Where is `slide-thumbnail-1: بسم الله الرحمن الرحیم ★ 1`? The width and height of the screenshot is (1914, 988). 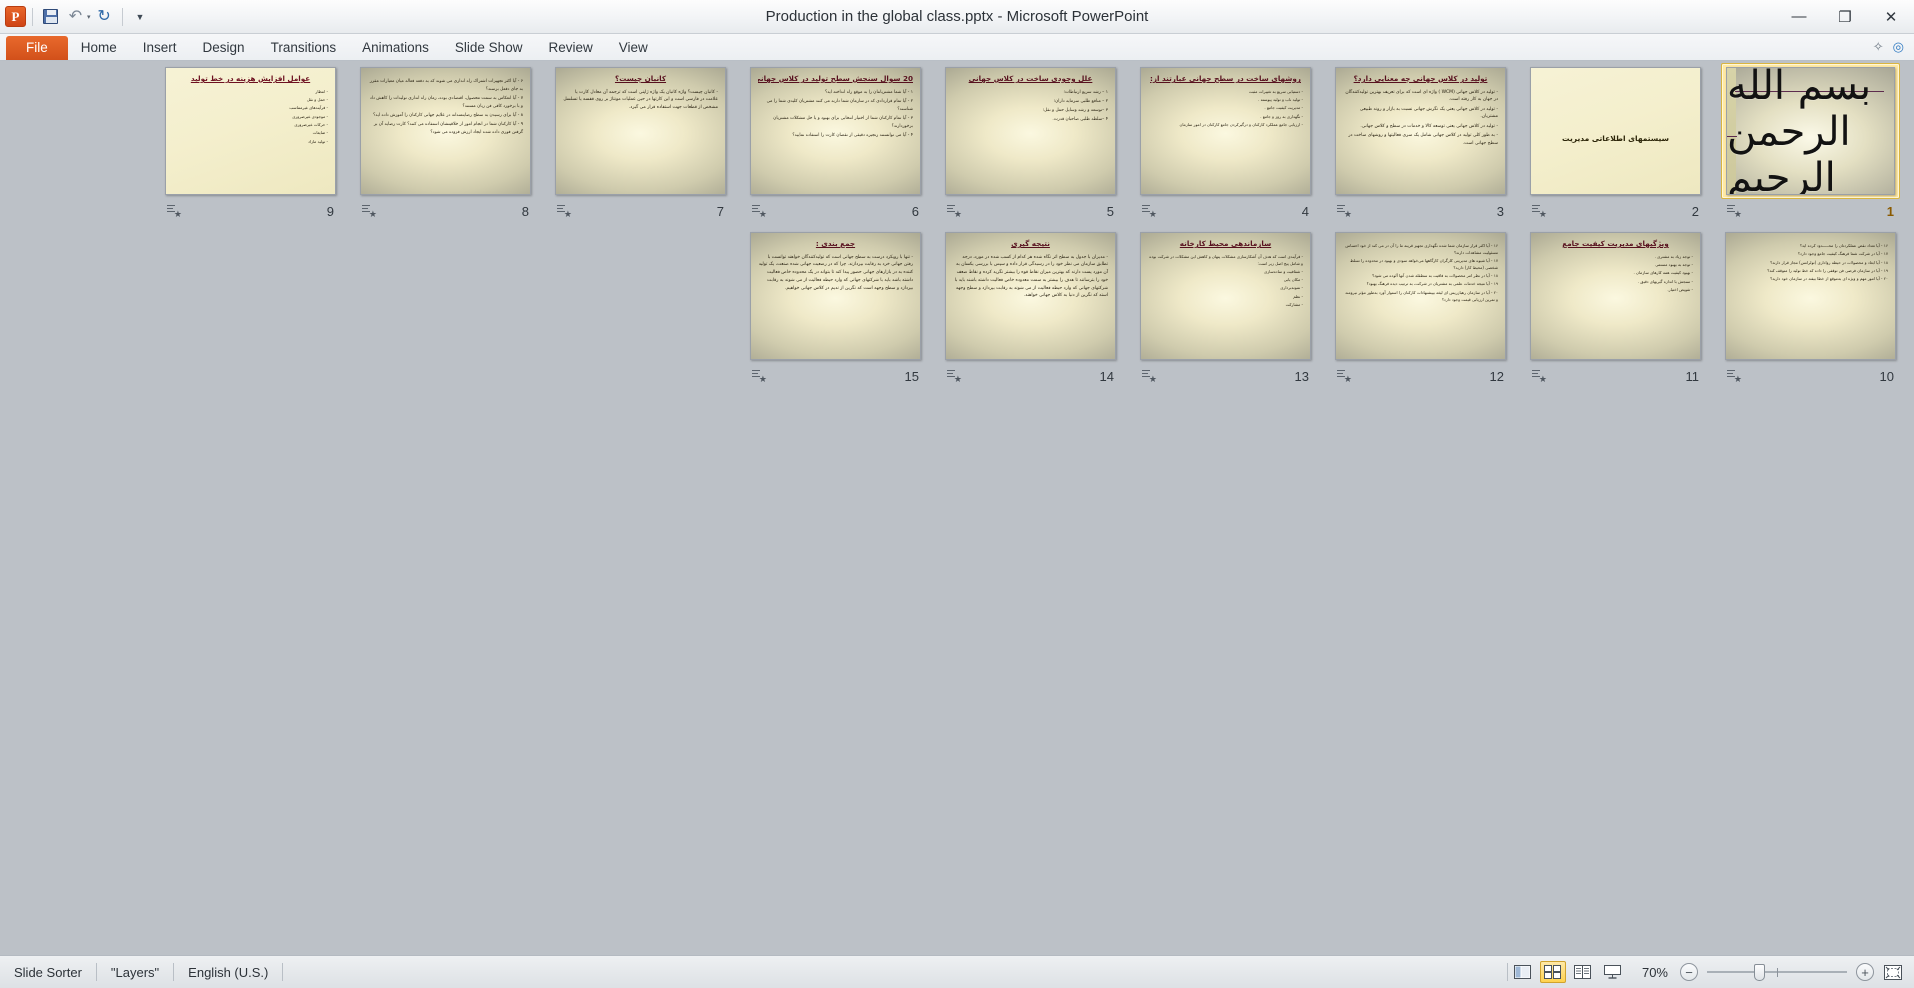 slide-thumbnail-1: بسم الله الرحمن الرحیم ★ 1 is located at coordinates (1810, 145).